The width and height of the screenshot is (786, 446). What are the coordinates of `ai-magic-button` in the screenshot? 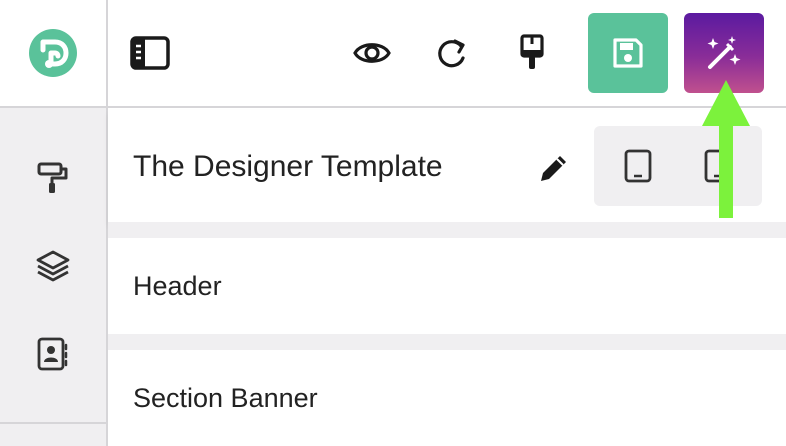 It's located at (724, 53).